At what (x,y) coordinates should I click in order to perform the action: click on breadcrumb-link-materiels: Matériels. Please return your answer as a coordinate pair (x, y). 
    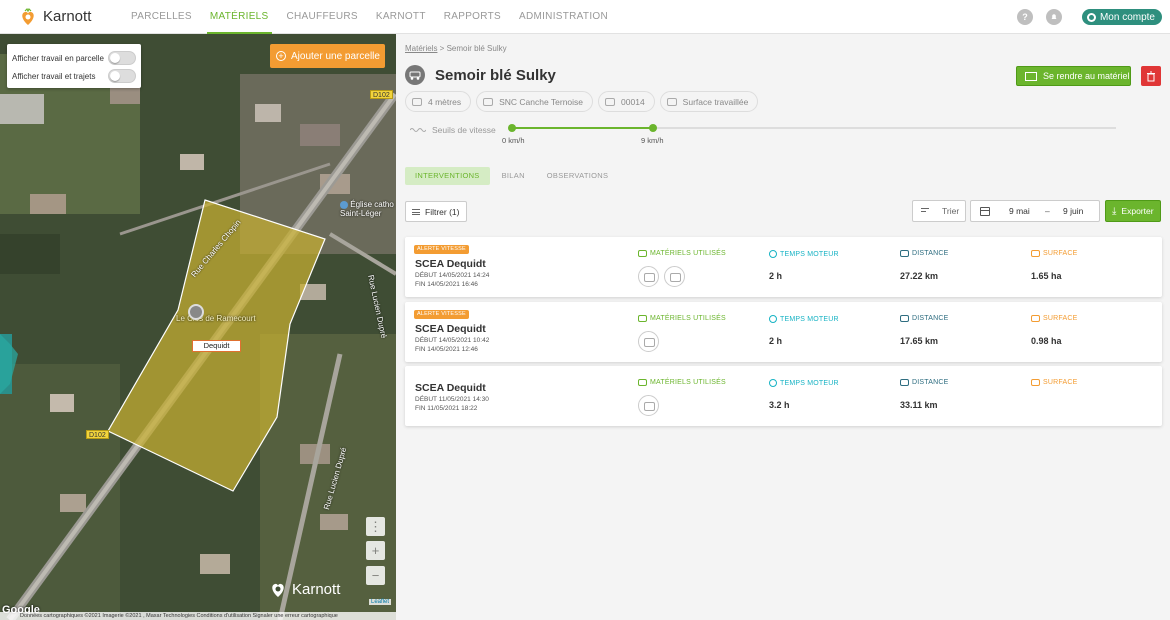
    Looking at the image, I should click on (421, 48).